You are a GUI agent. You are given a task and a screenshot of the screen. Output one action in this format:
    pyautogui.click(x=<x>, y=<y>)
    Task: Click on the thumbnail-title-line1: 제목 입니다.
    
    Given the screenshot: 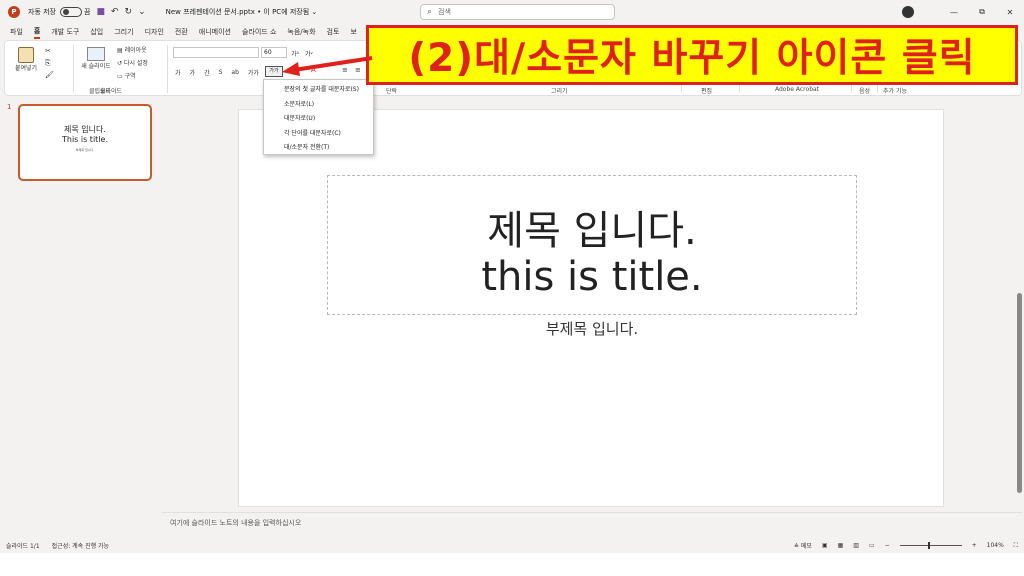 What is the action you would take?
    pyautogui.click(x=85, y=129)
    